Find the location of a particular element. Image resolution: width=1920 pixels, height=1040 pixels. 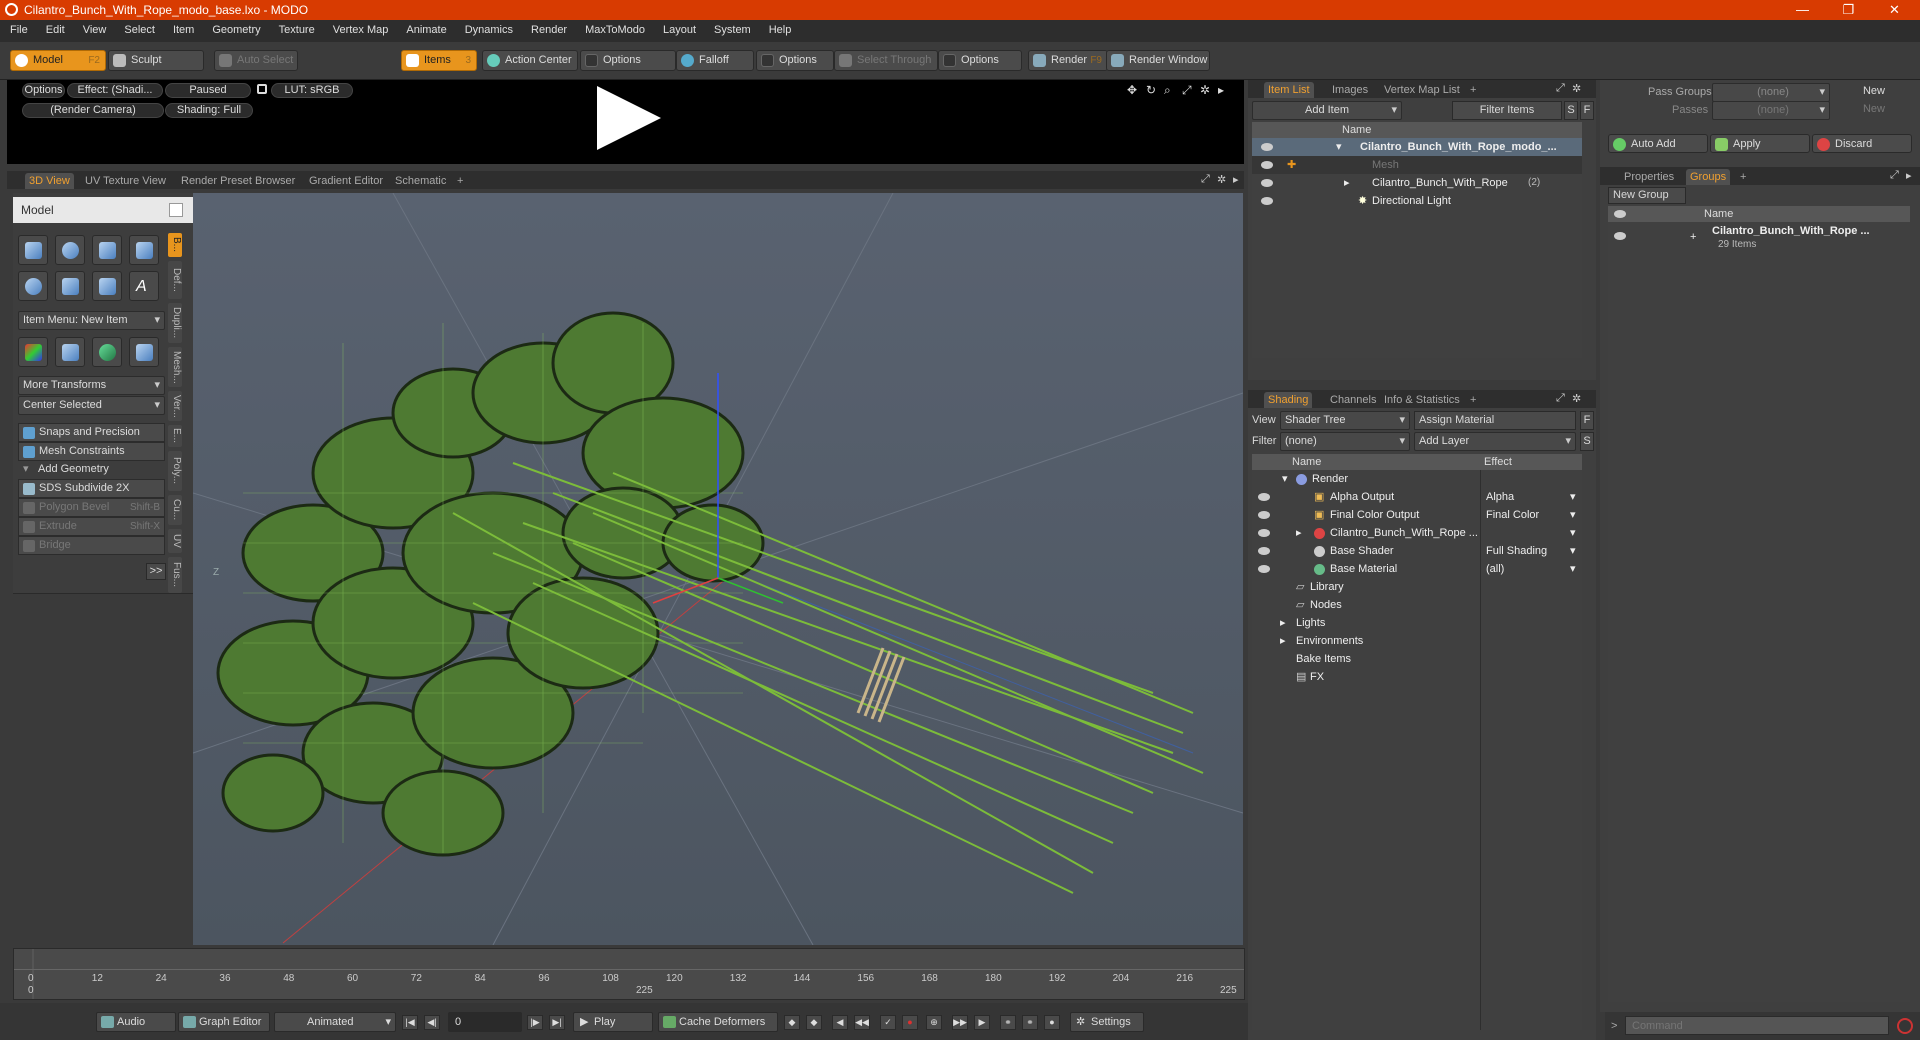

filter-dropdown: (none) is located at coordinates (1345, 441).